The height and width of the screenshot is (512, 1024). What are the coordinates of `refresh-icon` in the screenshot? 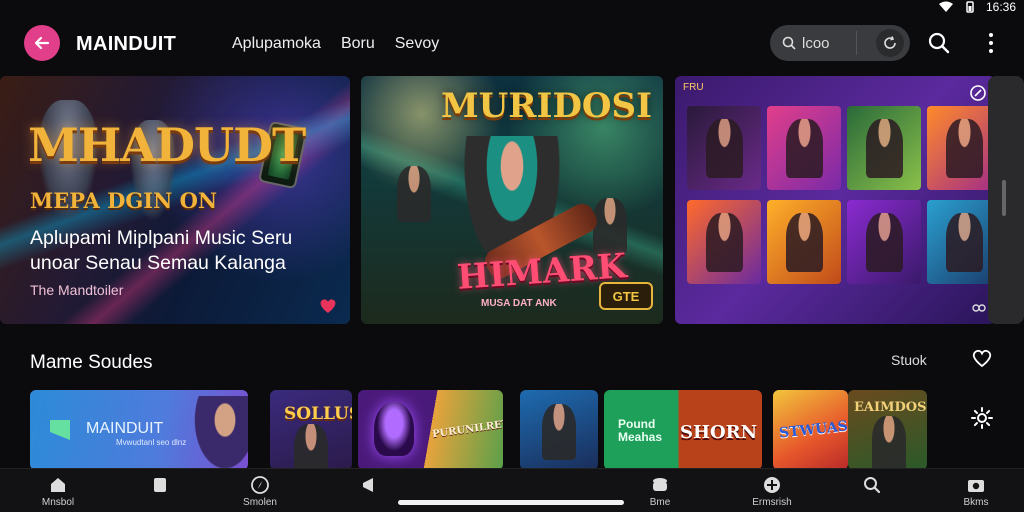 It's located at (890, 42).